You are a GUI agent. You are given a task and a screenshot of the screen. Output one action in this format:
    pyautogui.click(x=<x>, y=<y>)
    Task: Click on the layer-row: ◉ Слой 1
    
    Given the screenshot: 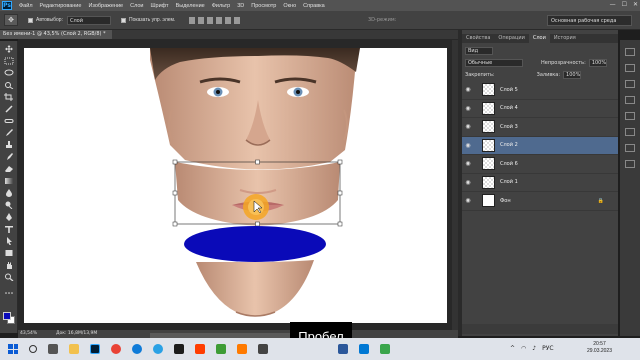 What is the action you would take?
    pyautogui.click(x=540, y=183)
    